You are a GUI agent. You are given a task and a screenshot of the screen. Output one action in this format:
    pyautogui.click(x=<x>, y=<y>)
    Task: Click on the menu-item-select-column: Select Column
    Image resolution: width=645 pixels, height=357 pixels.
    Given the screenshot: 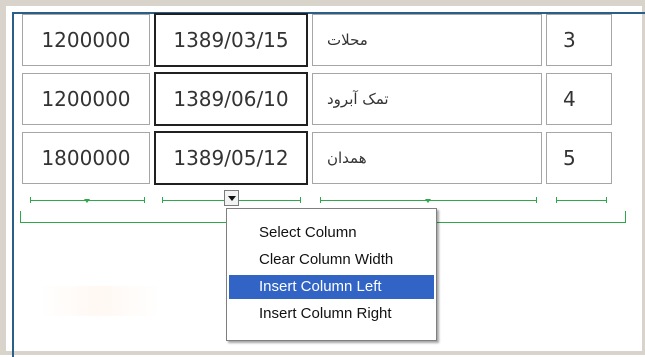 What is the action you would take?
    pyautogui.click(x=331, y=233)
    